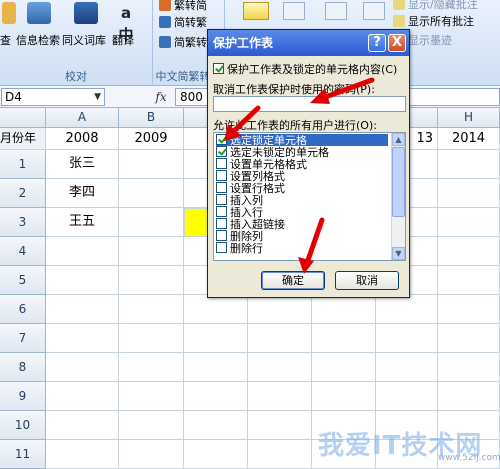 The height and width of the screenshot is (469, 500). Describe the element at coordinates (299, 175) in the screenshot. I see `annotation-arrows` at that location.